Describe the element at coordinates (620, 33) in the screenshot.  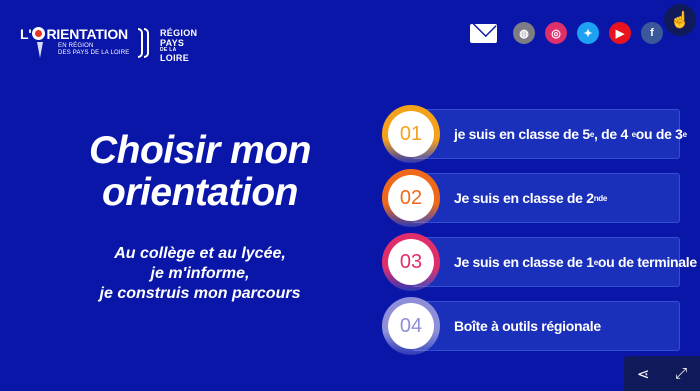
I see `youtube-icon: ▶` at that location.